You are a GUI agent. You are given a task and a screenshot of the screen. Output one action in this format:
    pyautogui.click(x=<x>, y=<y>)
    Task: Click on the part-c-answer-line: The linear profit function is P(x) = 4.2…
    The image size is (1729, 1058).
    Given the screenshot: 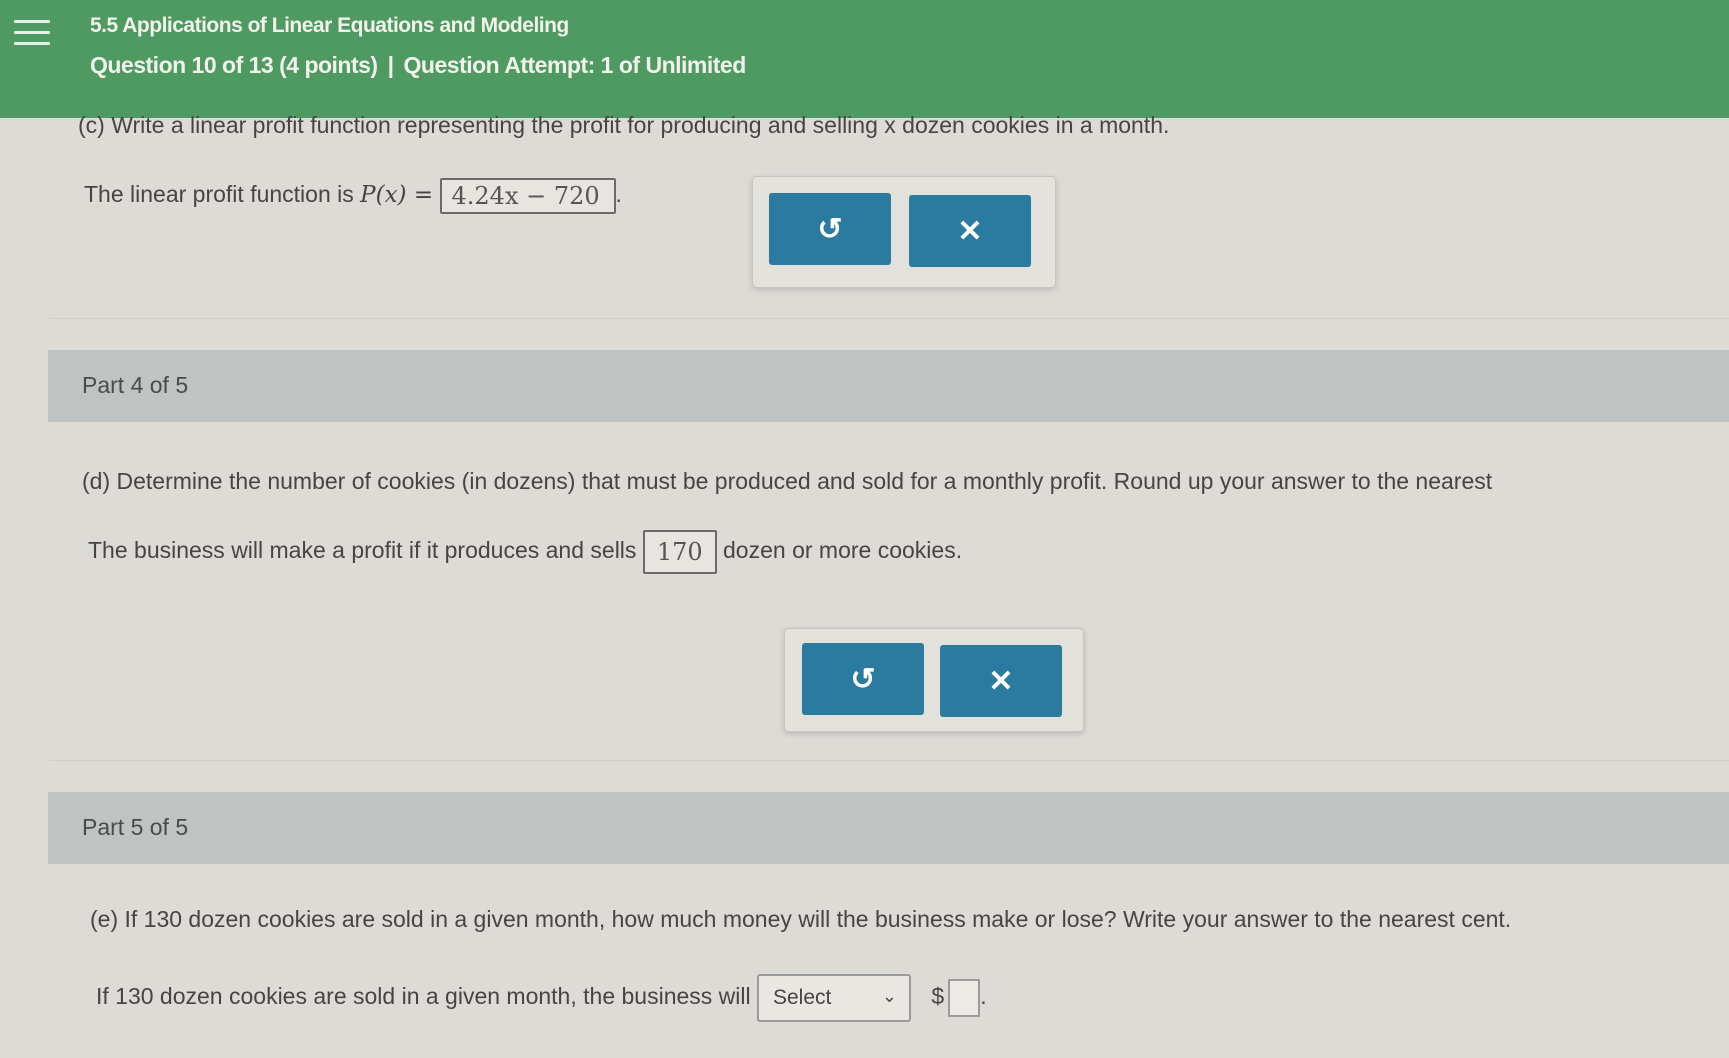 What is the action you would take?
    pyautogui.click(x=353, y=196)
    